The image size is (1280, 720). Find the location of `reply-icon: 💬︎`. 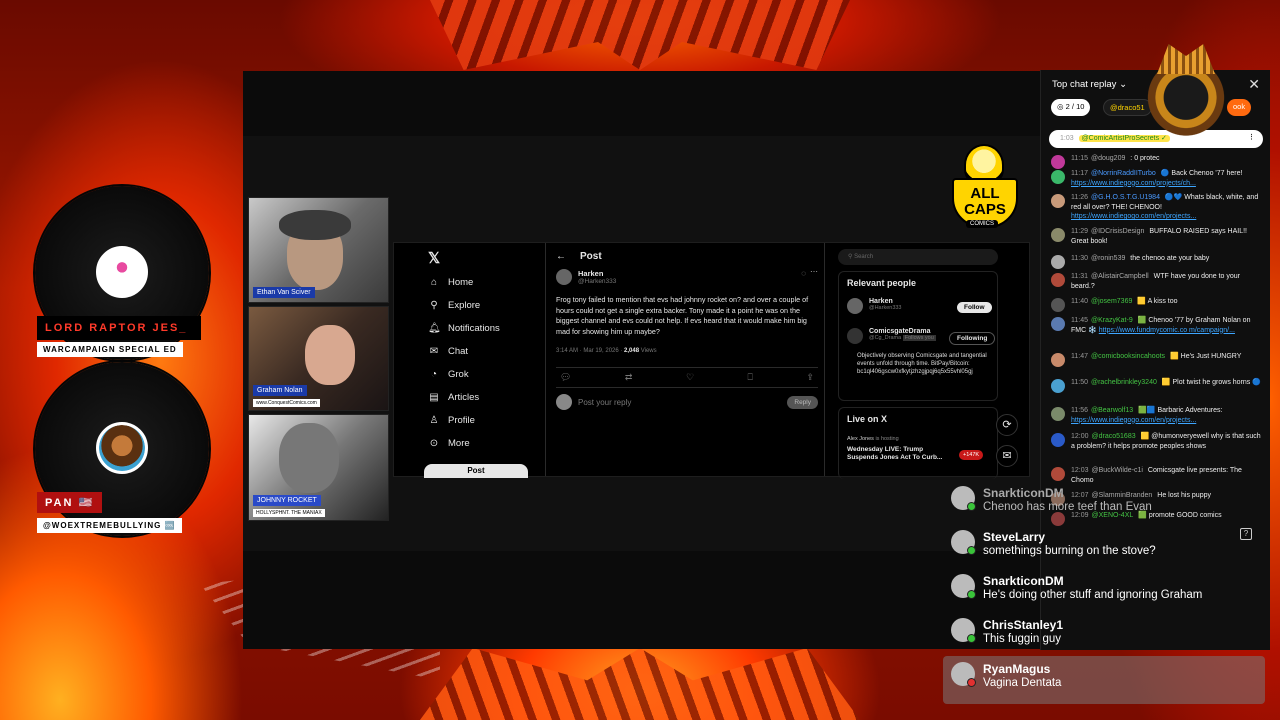

reply-icon: 💬︎ is located at coordinates (565, 377).